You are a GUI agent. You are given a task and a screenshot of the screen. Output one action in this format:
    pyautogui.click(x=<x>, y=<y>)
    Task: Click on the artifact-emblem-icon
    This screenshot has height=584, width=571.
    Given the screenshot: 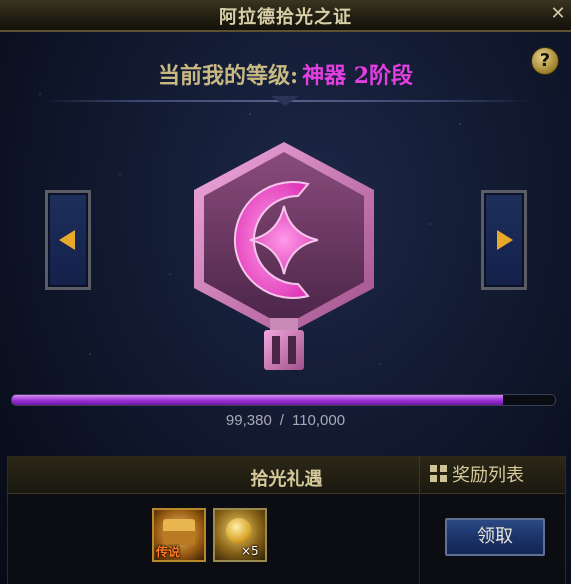 What is the action you would take?
    pyautogui.click(x=284, y=256)
    